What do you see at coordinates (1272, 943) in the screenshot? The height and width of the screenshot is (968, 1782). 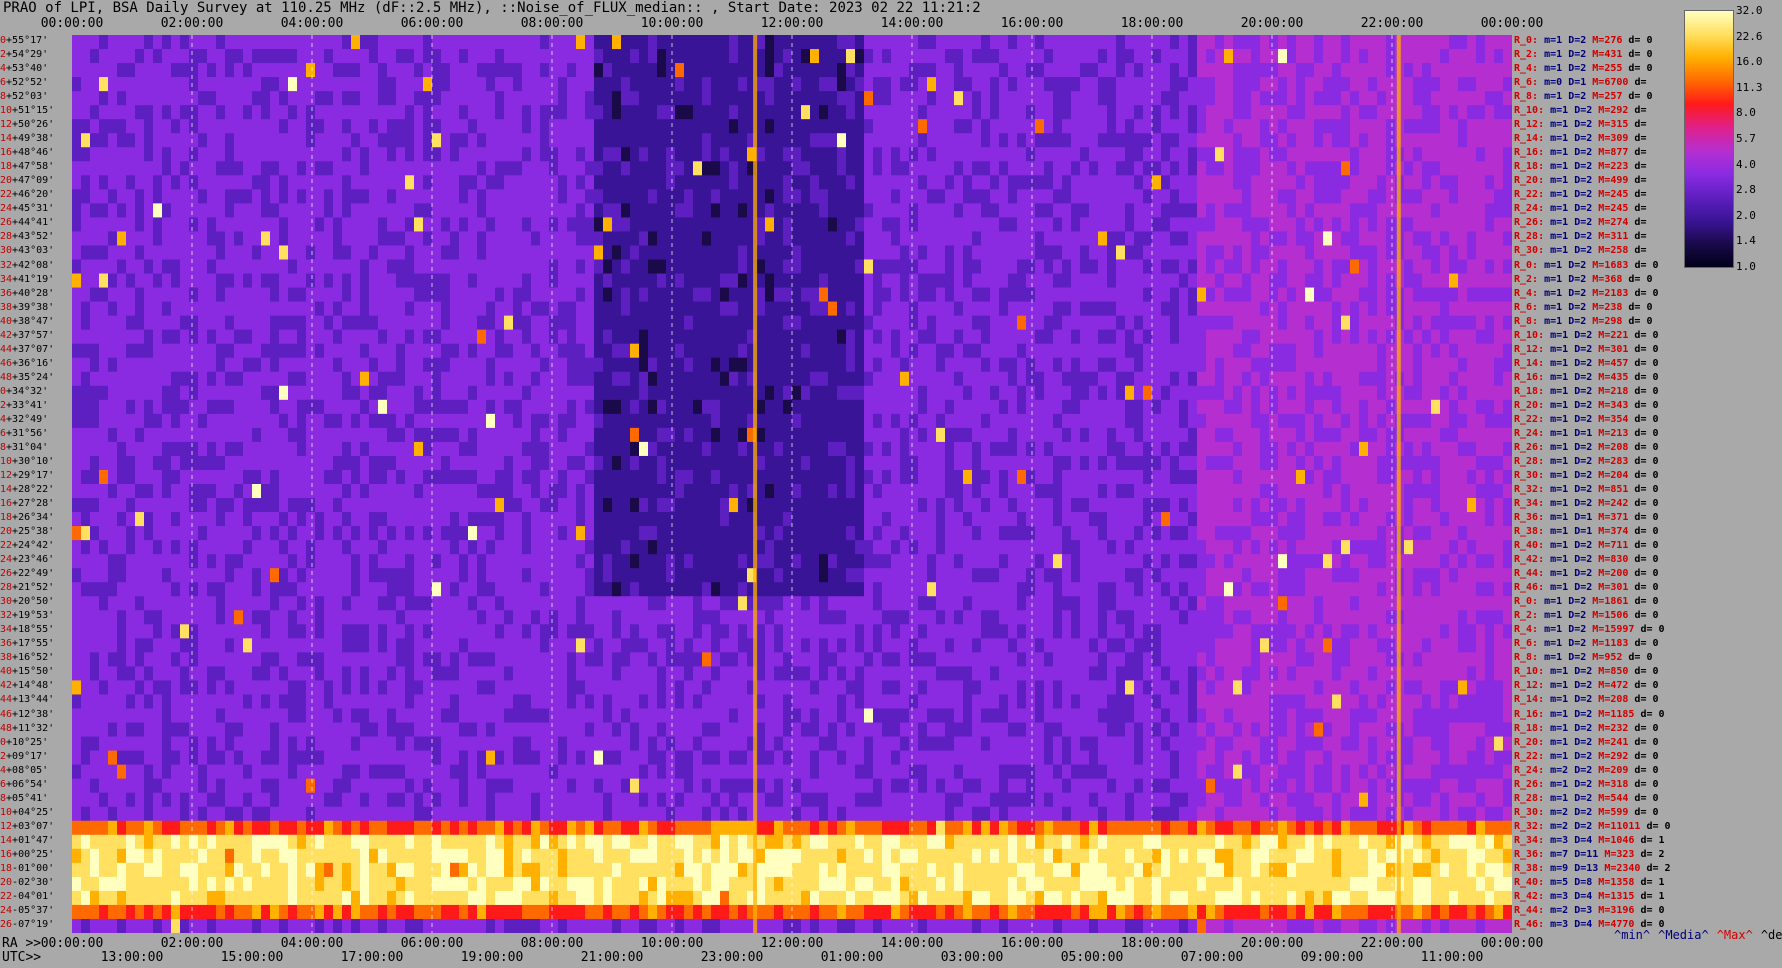 I see `ra-axis-tick-label: 20:00:00` at bounding box center [1272, 943].